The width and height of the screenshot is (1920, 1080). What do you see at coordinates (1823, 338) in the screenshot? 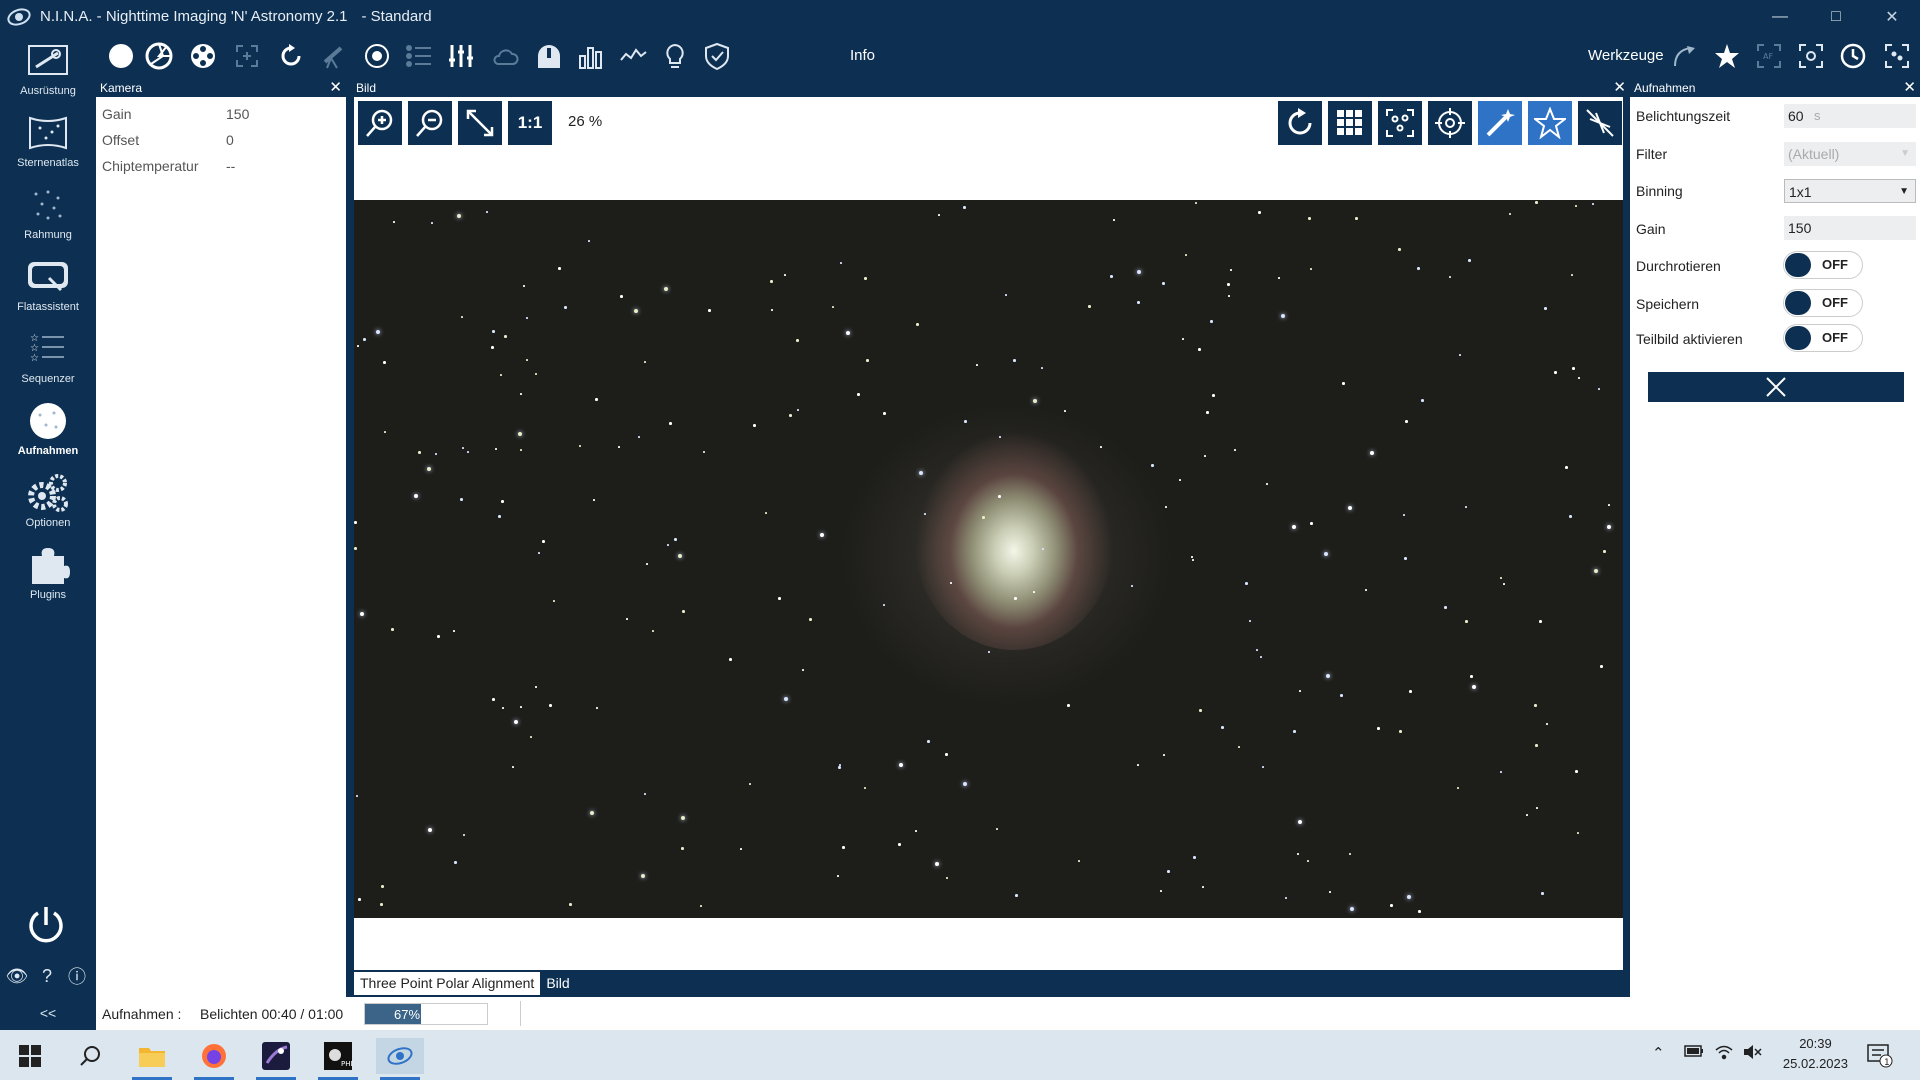
I see `subframe-toggle: OFF` at bounding box center [1823, 338].